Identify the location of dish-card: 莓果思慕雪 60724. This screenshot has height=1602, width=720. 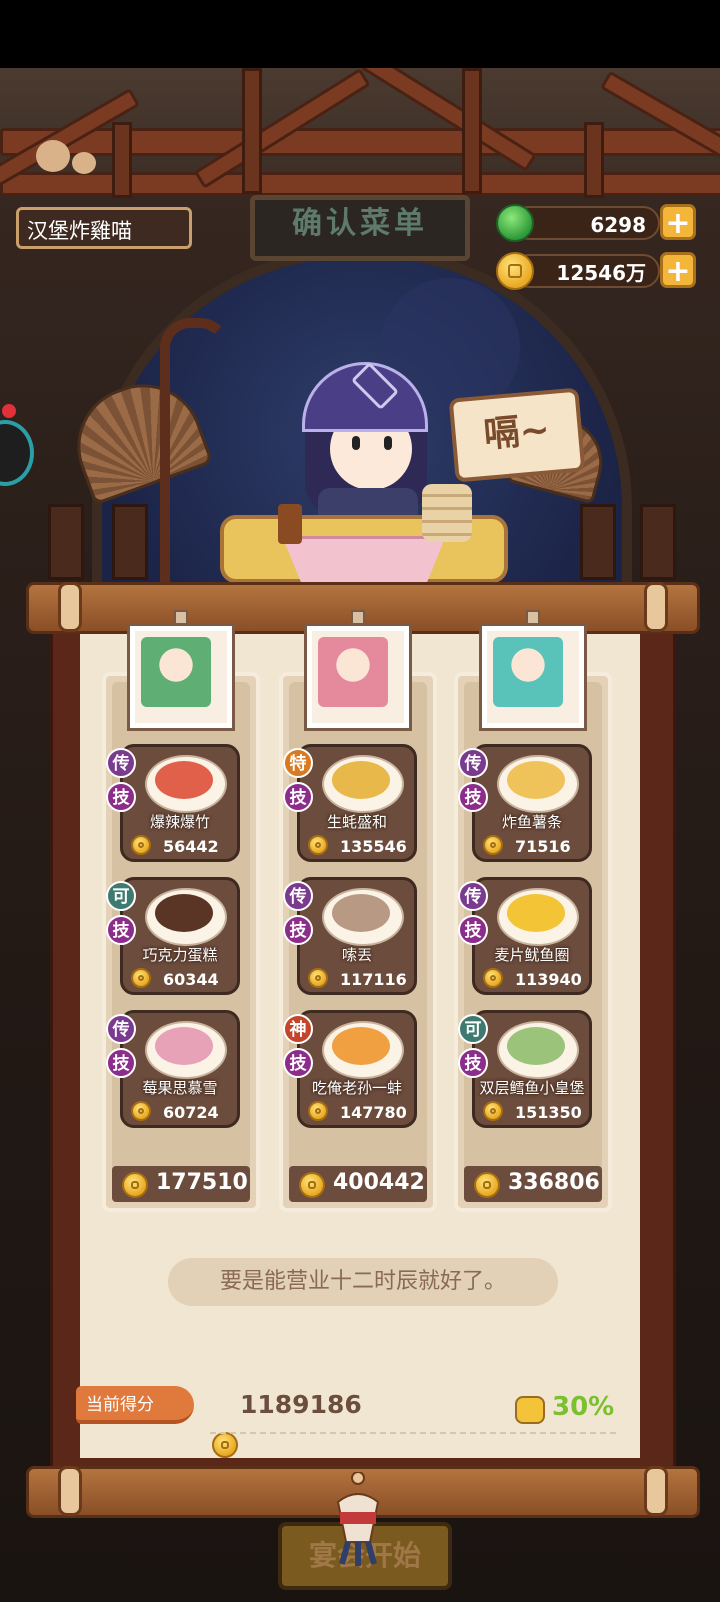
(180, 1069).